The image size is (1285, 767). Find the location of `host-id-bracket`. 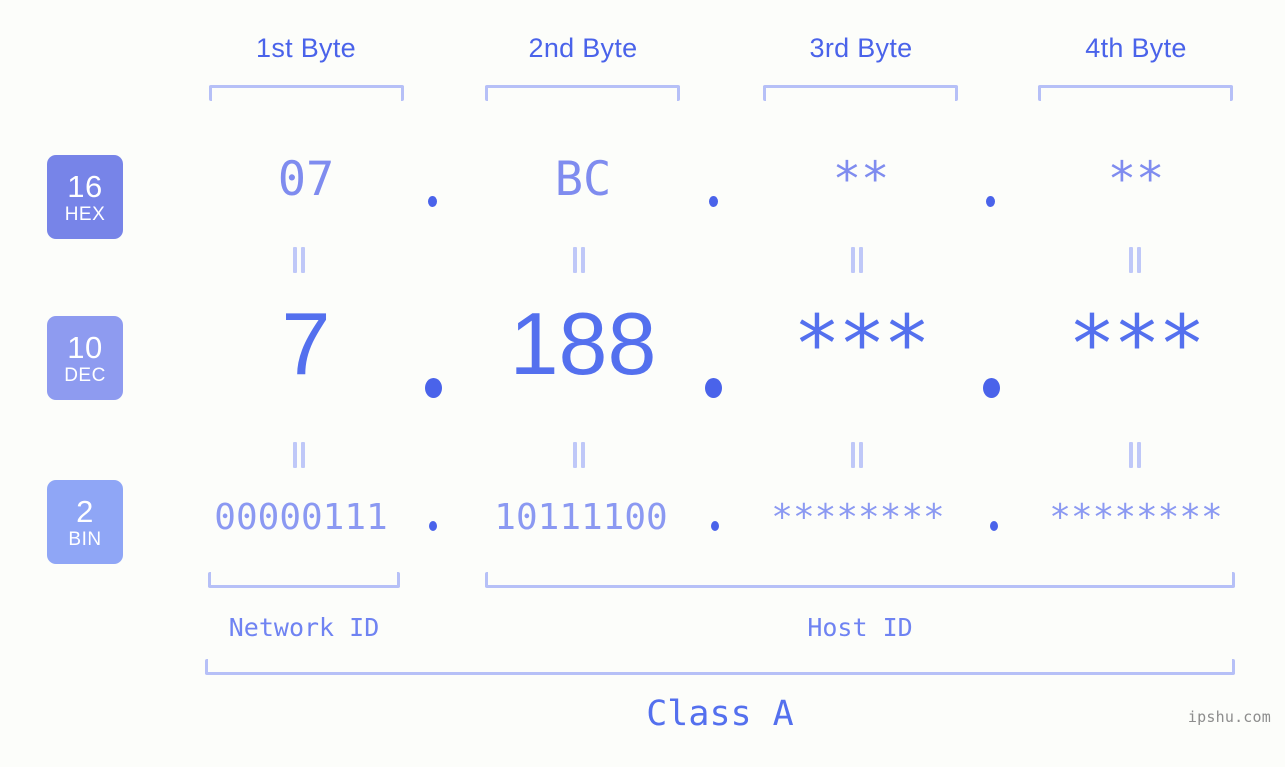

host-id-bracket is located at coordinates (860, 580).